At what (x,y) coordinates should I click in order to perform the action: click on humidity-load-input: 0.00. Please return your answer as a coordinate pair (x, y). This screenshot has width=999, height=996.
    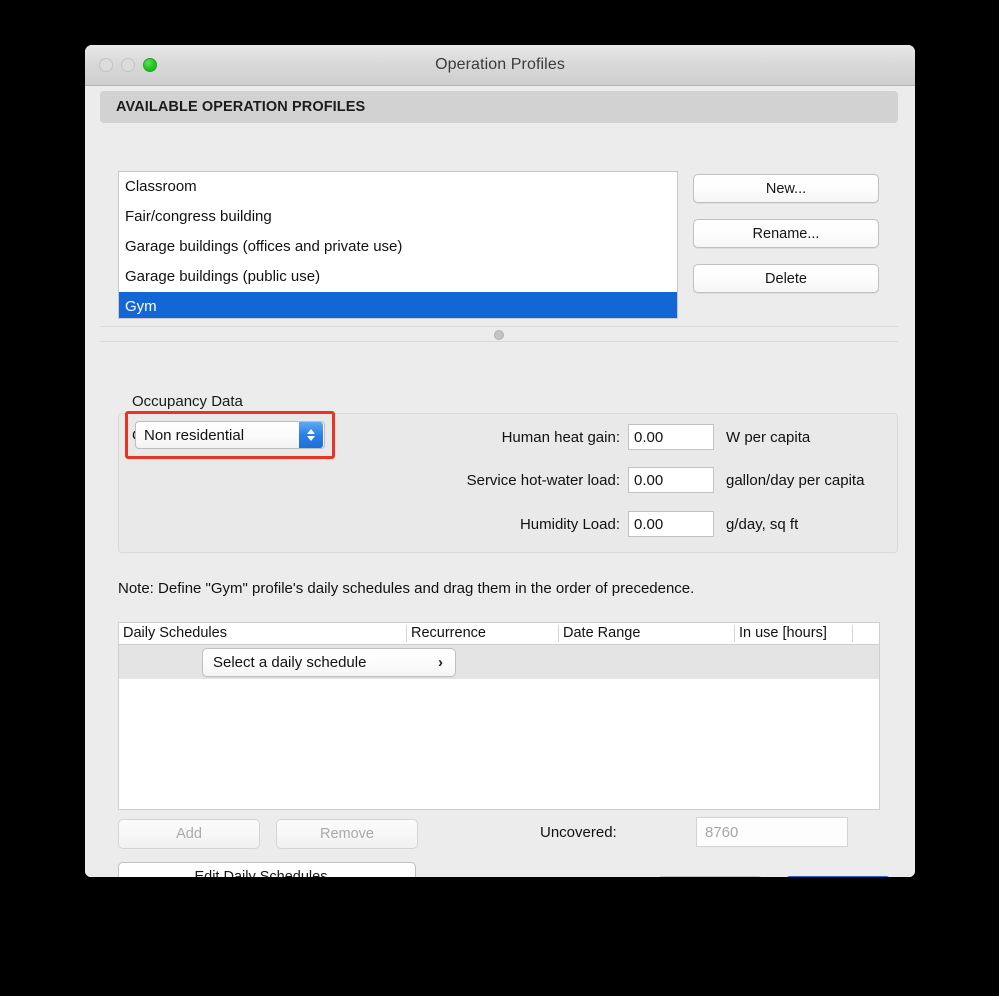
    Looking at the image, I should click on (671, 524).